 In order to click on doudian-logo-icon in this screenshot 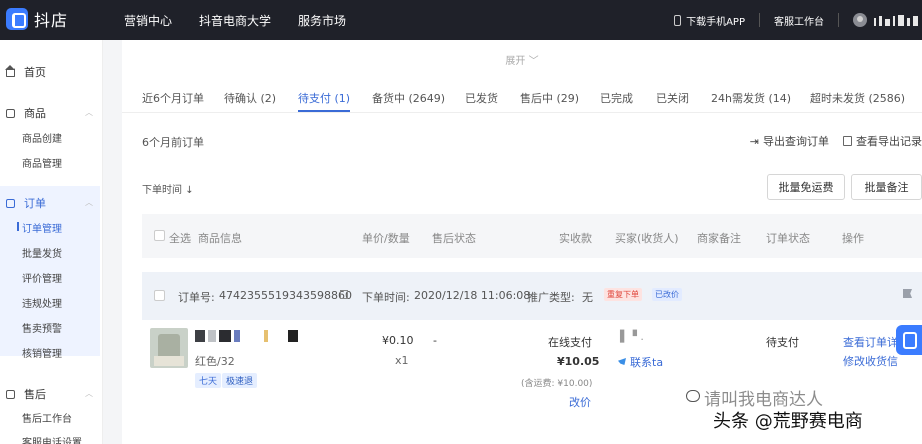, I will do `click(17, 19)`.